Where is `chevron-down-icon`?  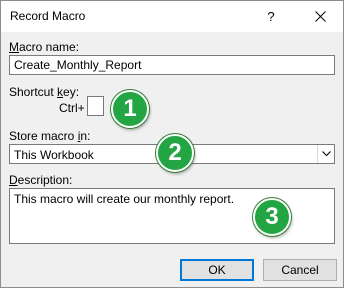
chevron-down-icon is located at coordinates (326, 154).